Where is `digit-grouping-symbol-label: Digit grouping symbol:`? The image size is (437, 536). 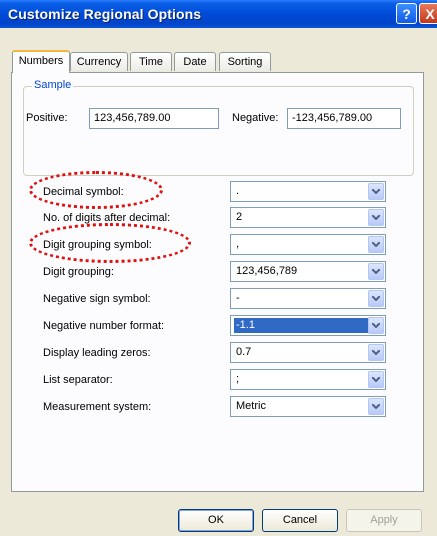 digit-grouping-symbol-label: Digit grouping symbol: is located at coordinates (97, 245).